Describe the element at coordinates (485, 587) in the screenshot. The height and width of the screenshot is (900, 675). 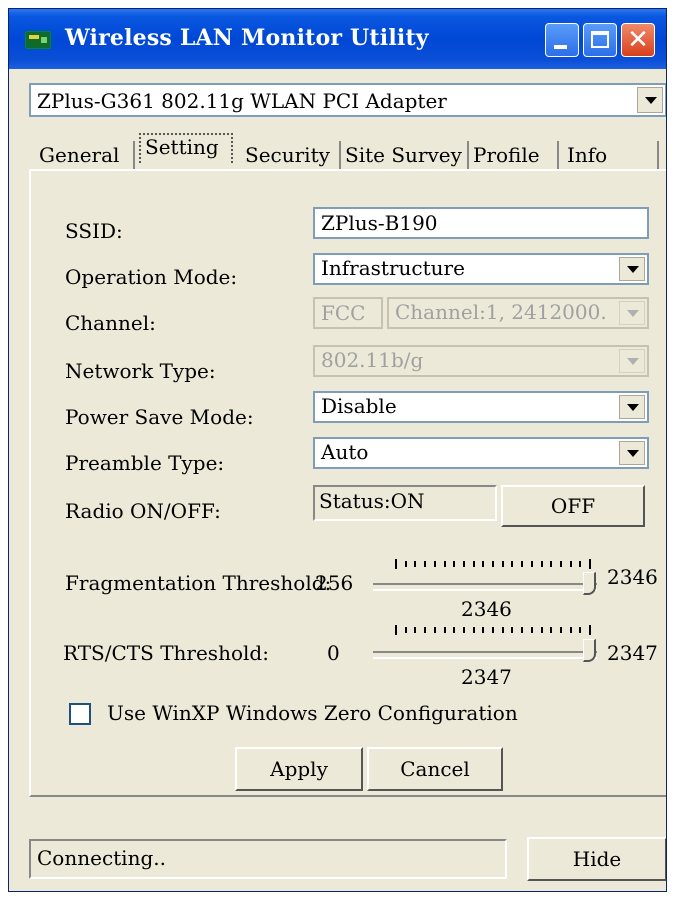
I see `fragmentation-slider` at that location.